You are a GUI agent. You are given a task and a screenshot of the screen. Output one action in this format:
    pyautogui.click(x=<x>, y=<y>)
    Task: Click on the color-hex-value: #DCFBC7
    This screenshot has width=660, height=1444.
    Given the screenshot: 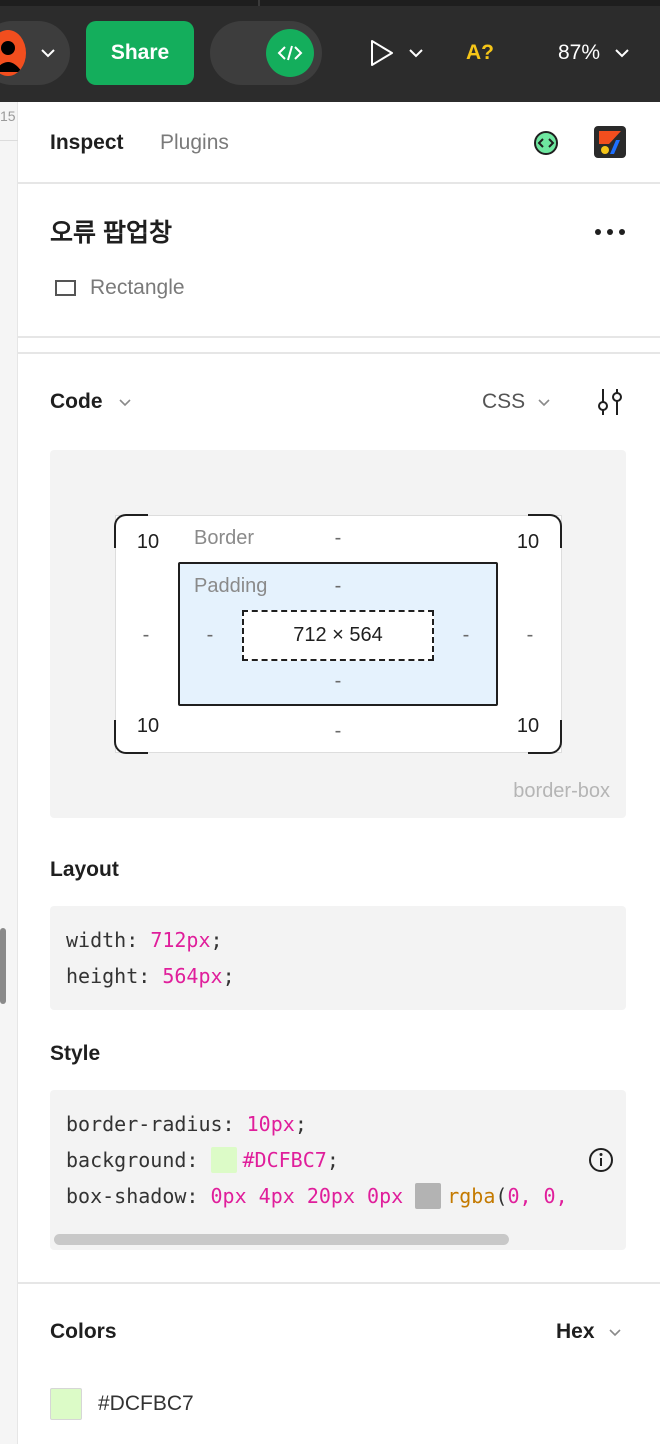 What is the action you would take?
    pyautogui.click(x=178, y=1404)
    